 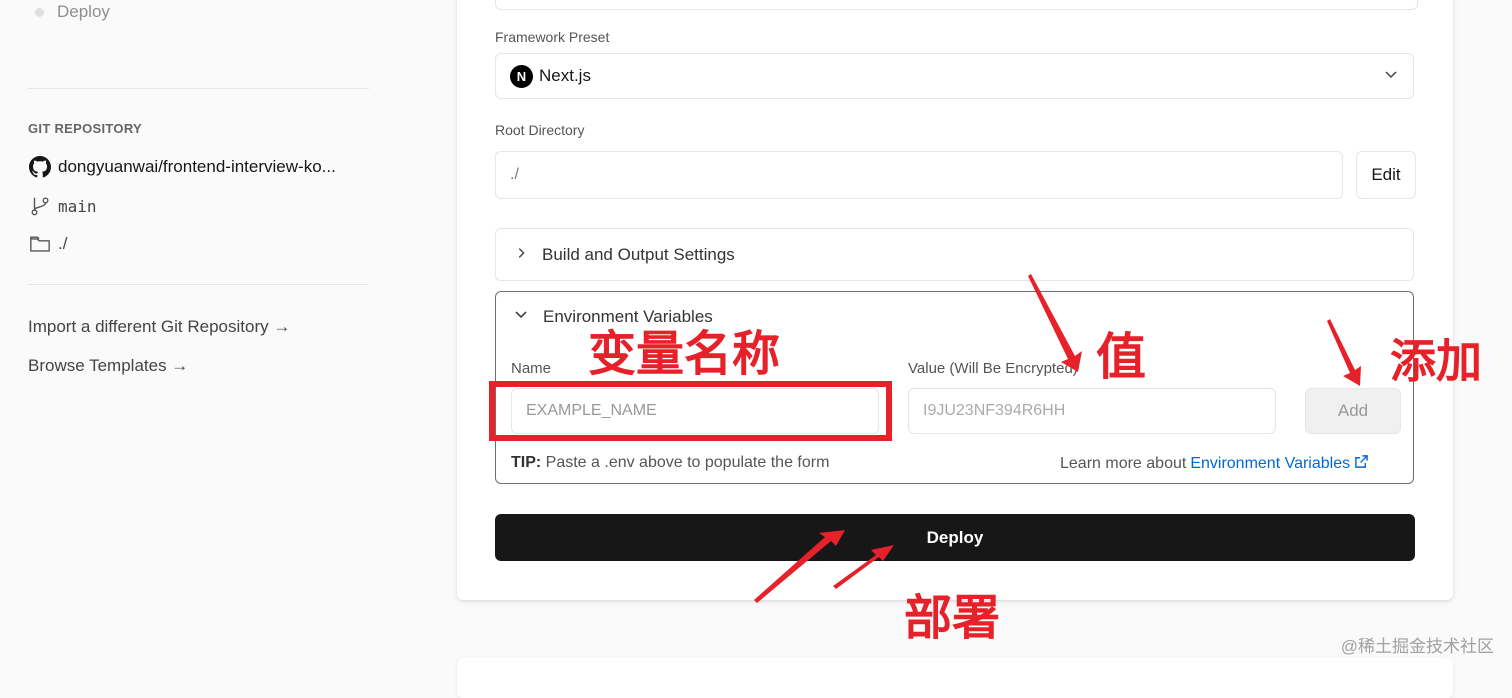 What do you see at coordinates (955, 537) in the screenshot?
I see `deploy-button: Deploy` at bounding box center [955, 537].